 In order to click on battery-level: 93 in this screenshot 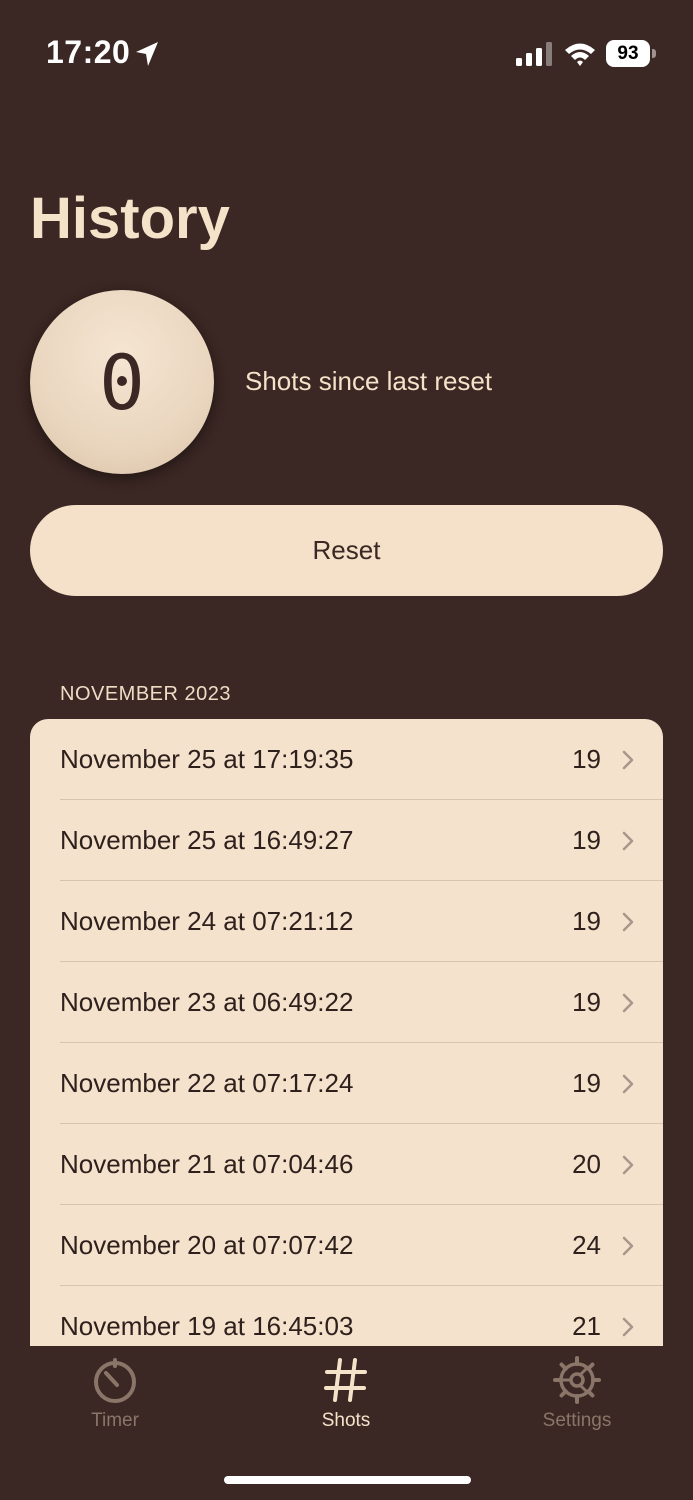, I will do `click(628, 53)`.